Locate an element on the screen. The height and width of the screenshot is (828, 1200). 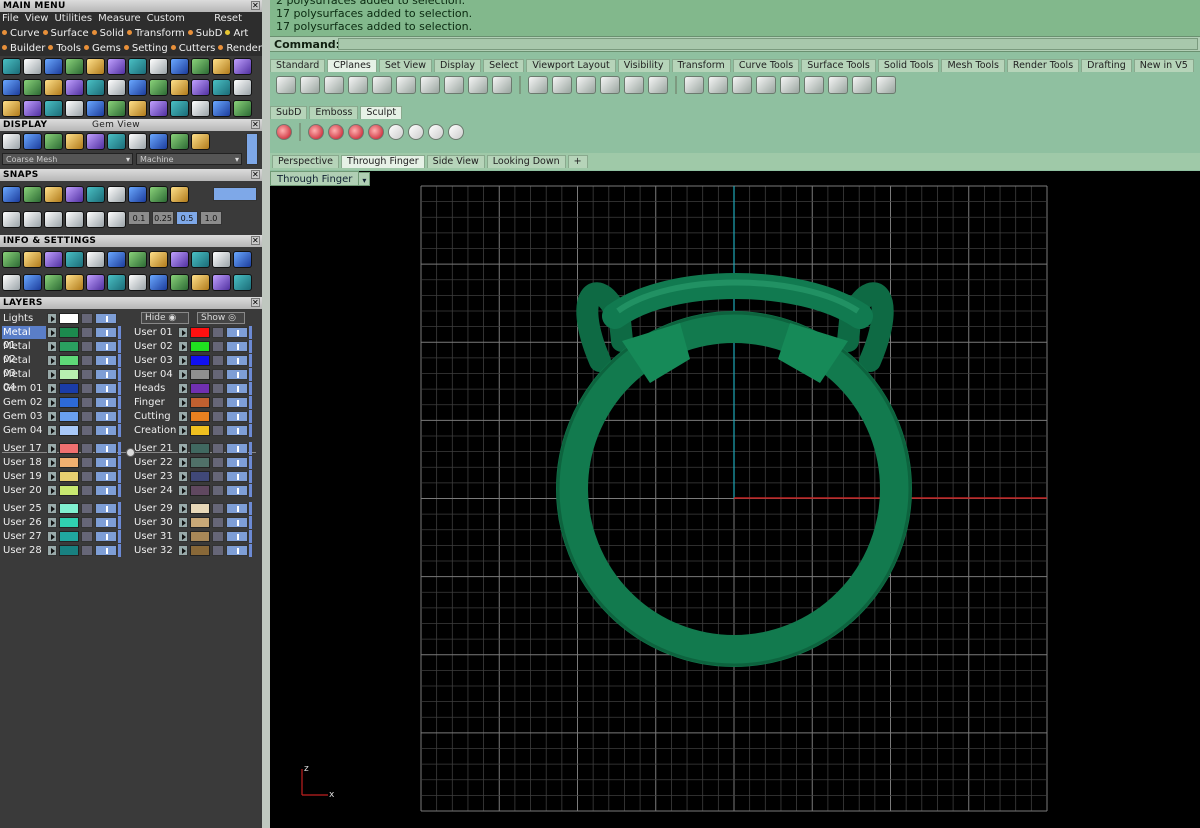
layer-row: User 23 is located at coordinates (191, 476).